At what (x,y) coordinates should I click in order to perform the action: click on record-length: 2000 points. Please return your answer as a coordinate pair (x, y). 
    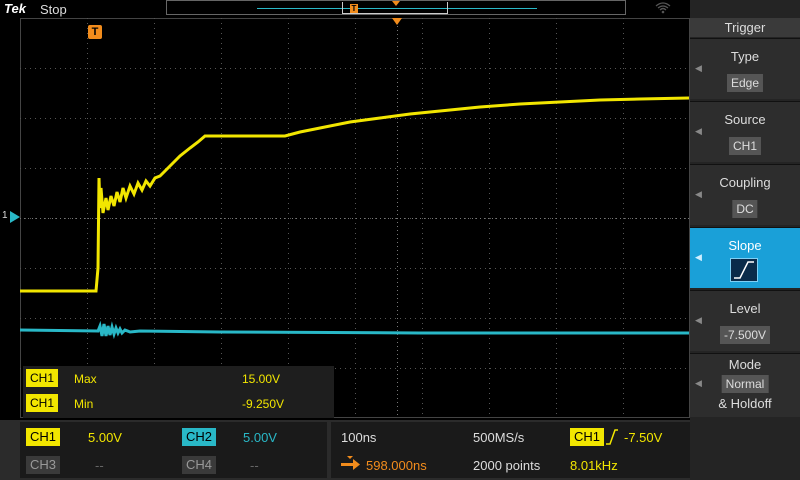
    Looking at the image, I should click on (507, 465).